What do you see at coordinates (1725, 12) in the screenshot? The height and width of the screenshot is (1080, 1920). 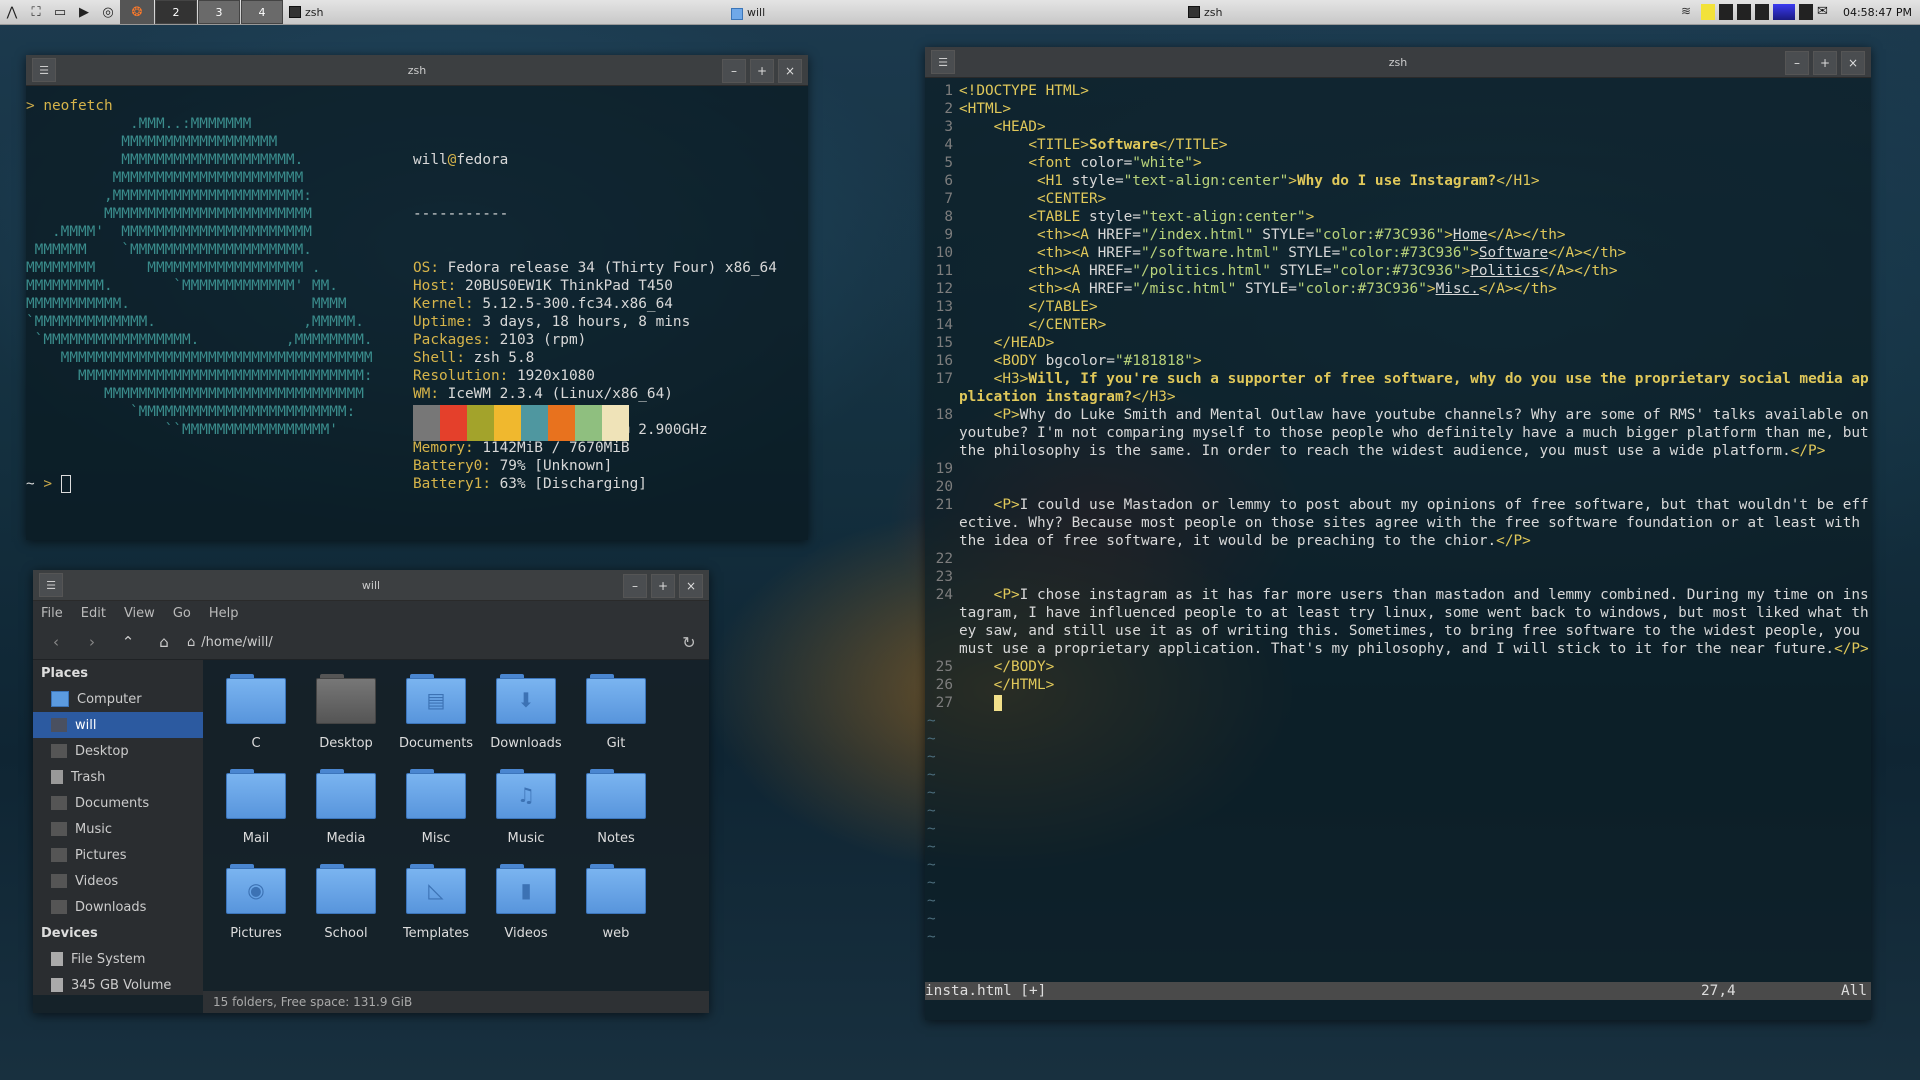 I see `cpu-monitor-icon` at bounding box center [1725, 12].